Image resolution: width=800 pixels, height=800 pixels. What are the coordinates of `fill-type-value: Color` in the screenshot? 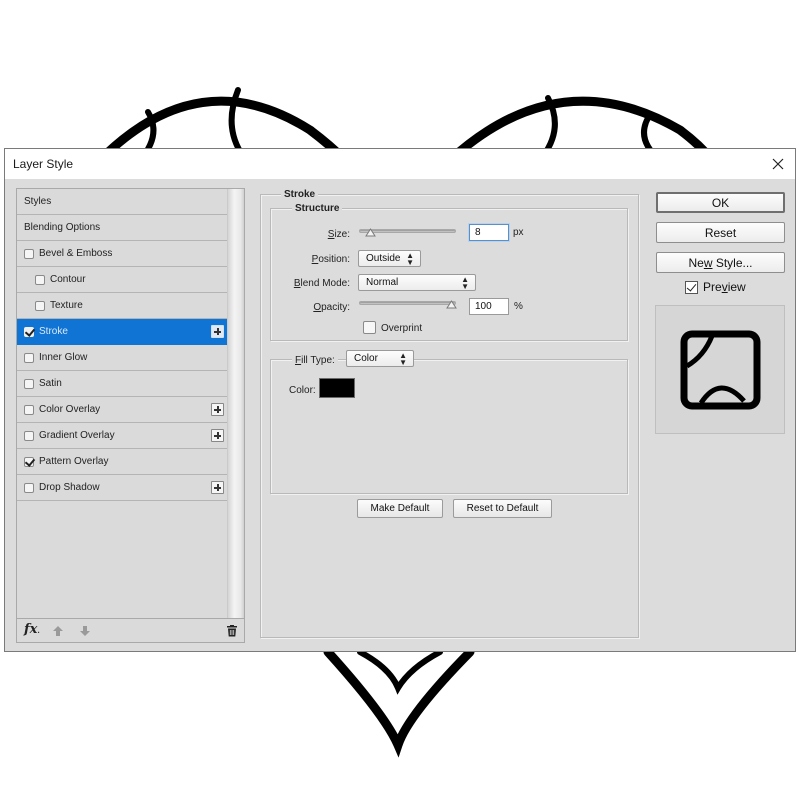 It's located at (366, 358).